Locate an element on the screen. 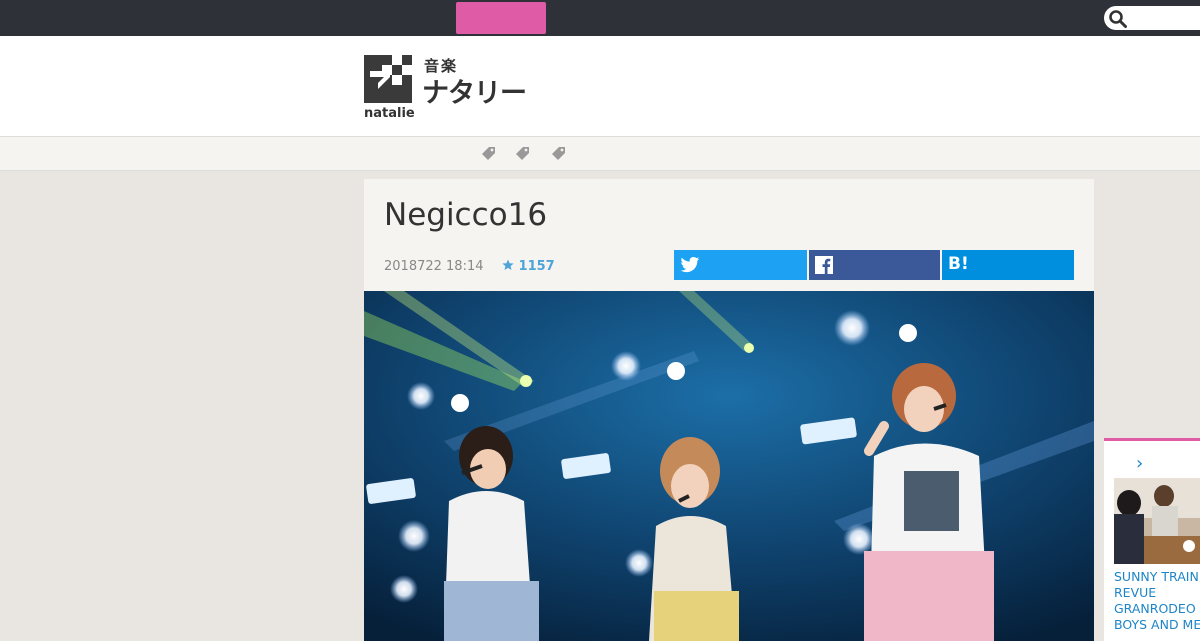 This screenshot has width=1200, height=641. hatena-bookmark-button: B! is located at coordinates (1008, 265).